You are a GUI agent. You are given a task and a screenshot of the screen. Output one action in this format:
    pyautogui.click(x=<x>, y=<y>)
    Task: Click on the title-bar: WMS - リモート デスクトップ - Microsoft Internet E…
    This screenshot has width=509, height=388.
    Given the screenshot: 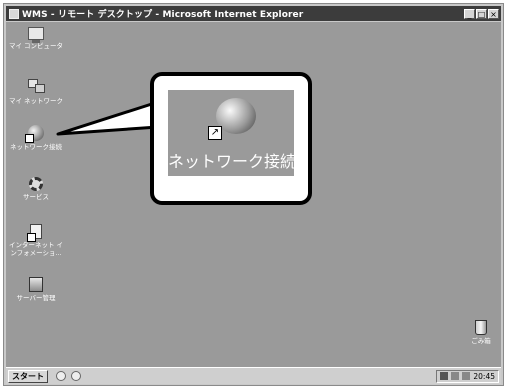 What is the action you would take?
    pyautogui.click(x=253, y=13)
    